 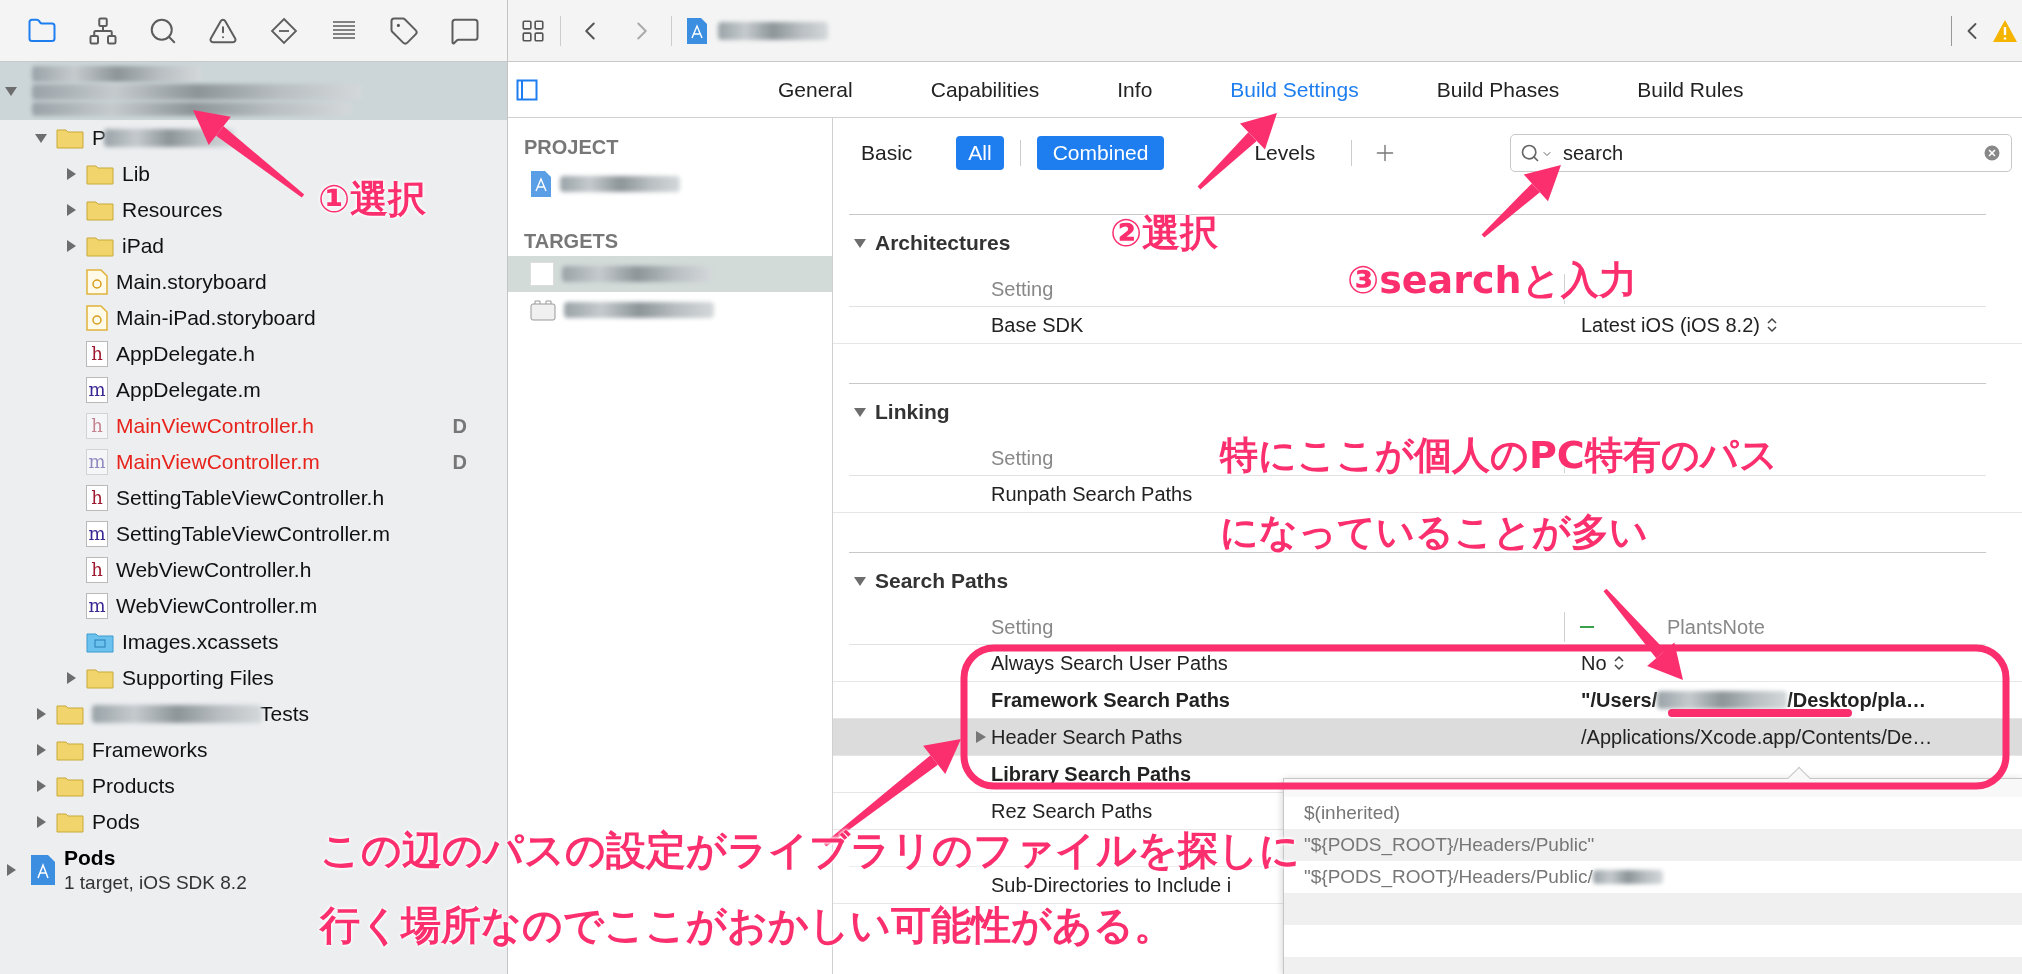 I want to click on target-name: PlantsNote, so click(x=1716, y=627).